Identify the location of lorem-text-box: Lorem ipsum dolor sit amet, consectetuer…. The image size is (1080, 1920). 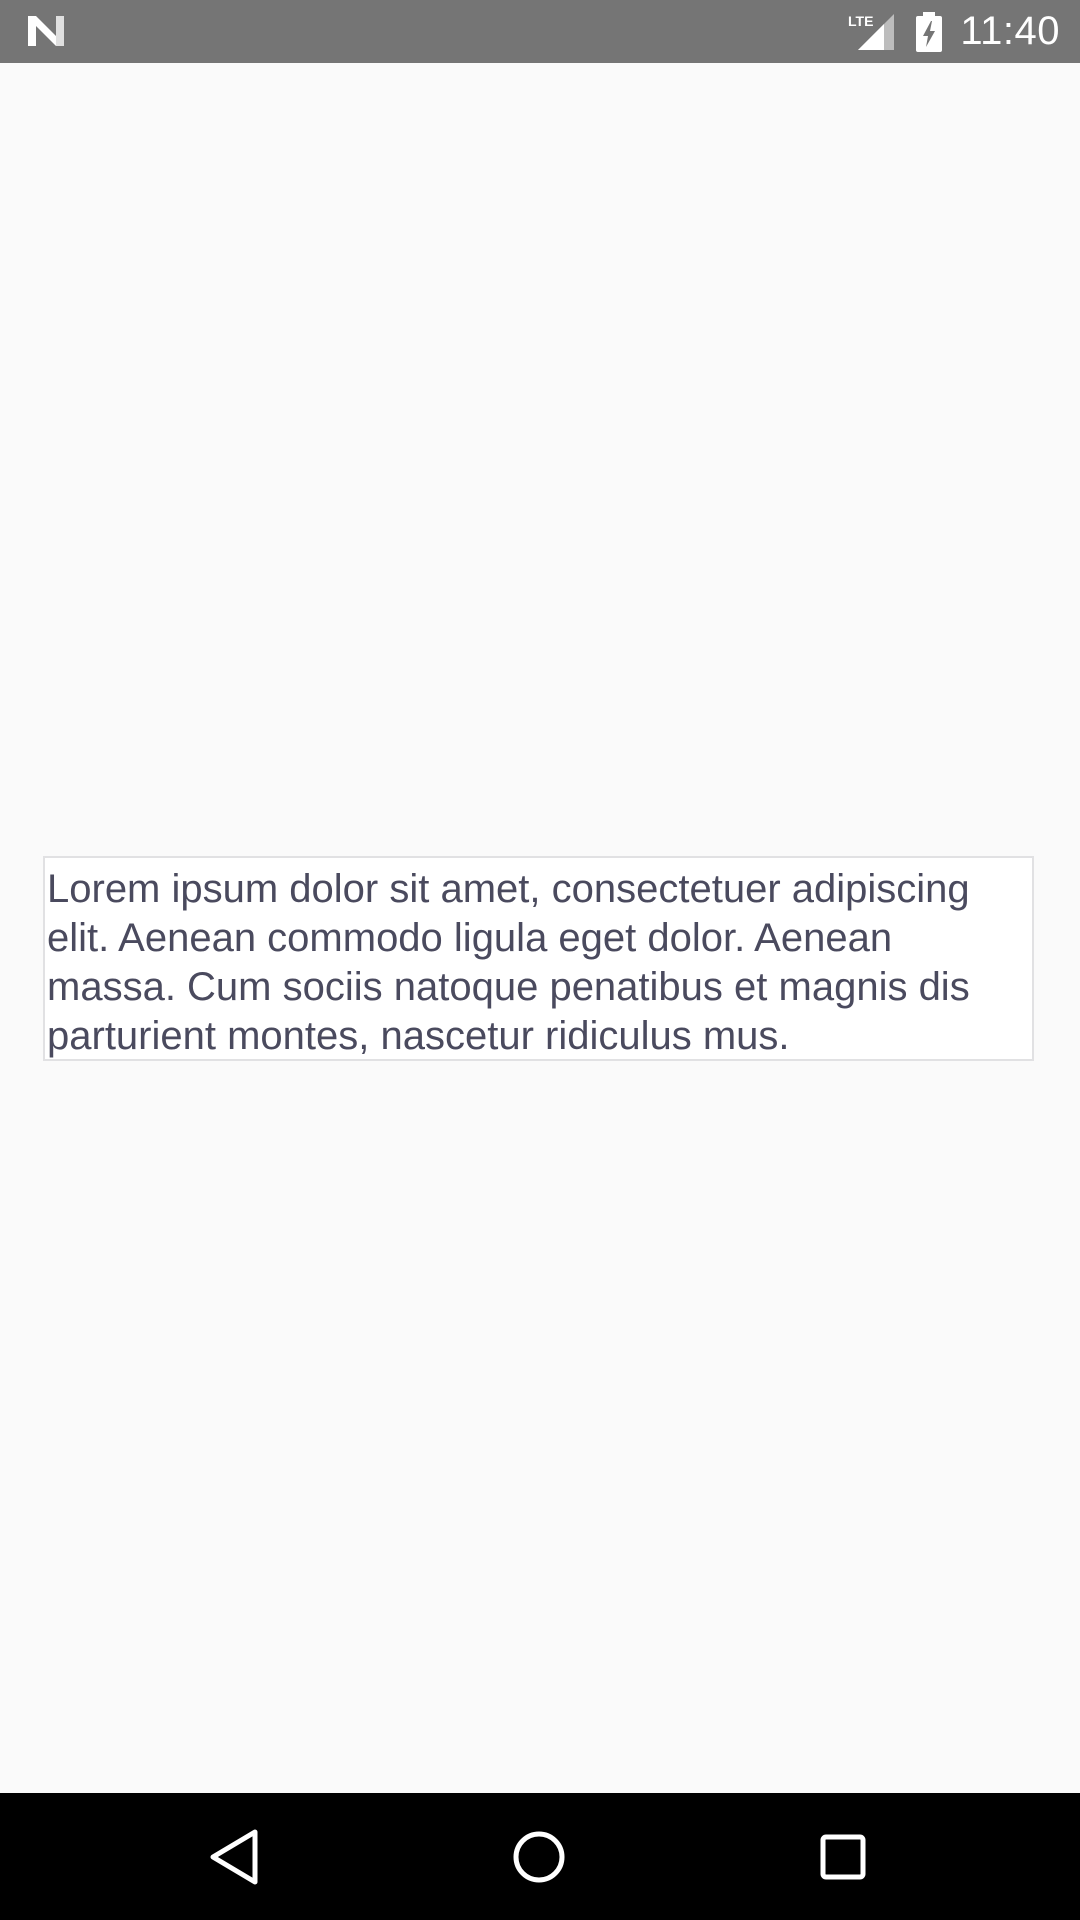
(538, 958).